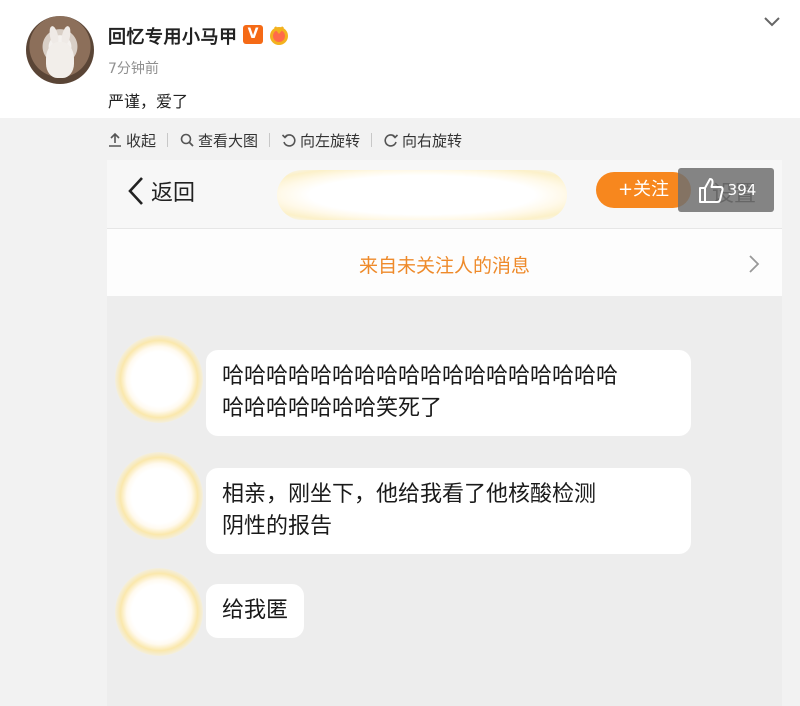 The image size is (800, 706). I want to click on message-bubble: 相亲，刚坐下，他给我看了他核酸检测 阴性的报告, so click(448, 511).